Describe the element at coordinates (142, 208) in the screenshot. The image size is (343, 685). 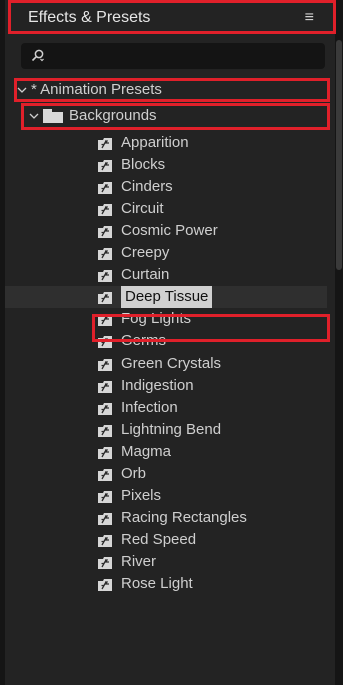
I see `tree-item-label: Circuit` at that location.